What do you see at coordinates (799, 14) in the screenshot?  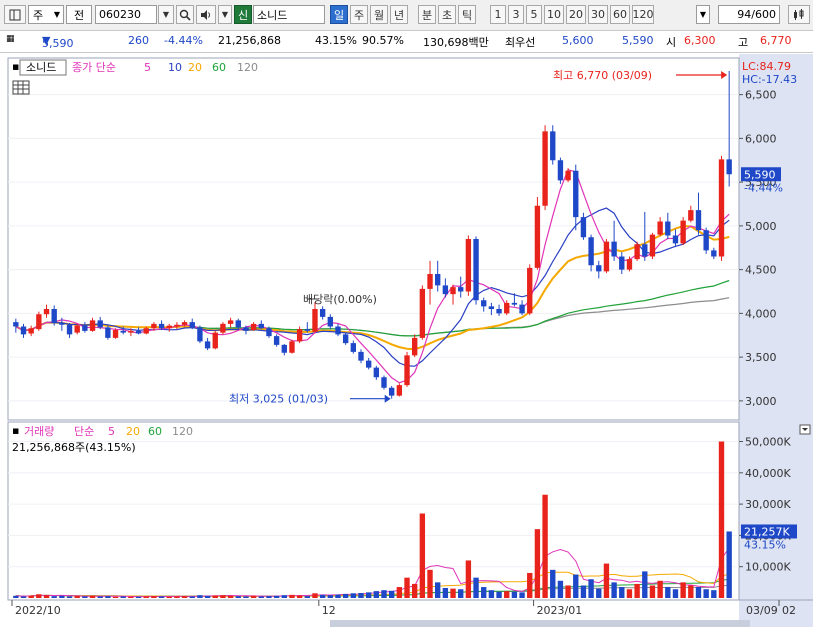 I see `settings-button` at bounding box center [799, 14].